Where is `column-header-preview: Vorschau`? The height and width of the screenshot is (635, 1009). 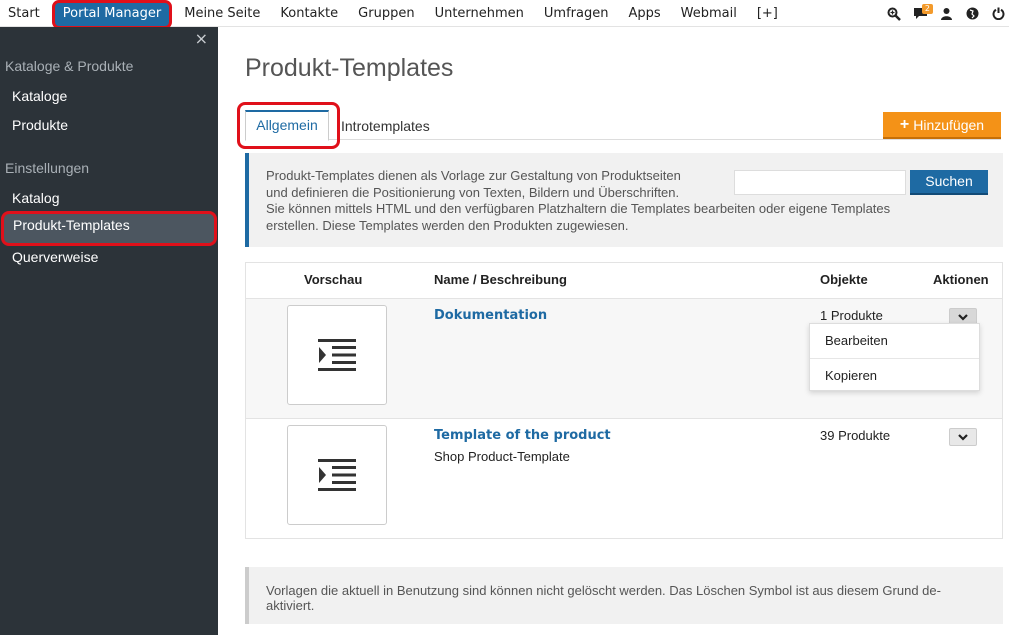 column-header-preview: Vorschau is located at coordinates (333, 279).